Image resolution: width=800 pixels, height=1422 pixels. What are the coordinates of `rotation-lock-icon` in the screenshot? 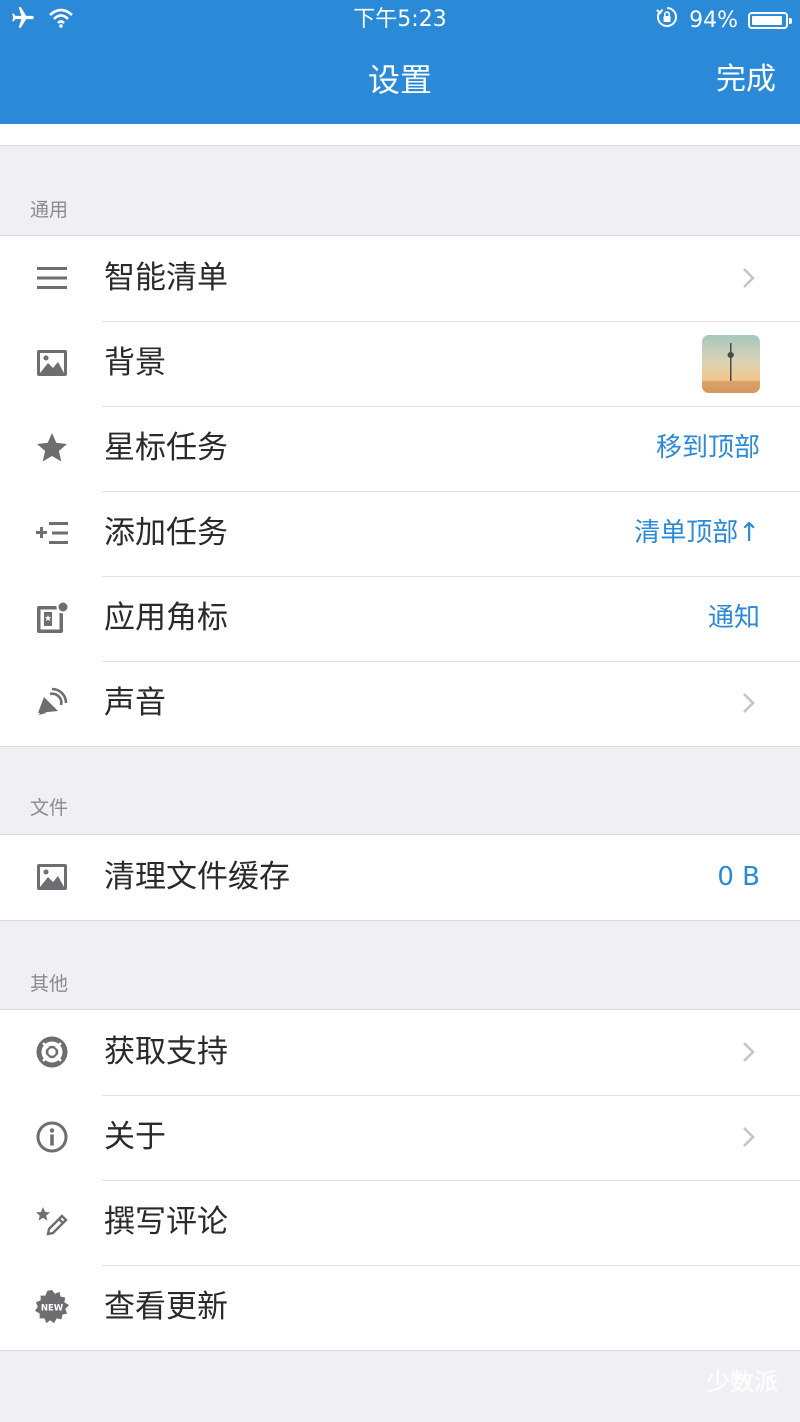 It's located at (667, 20).